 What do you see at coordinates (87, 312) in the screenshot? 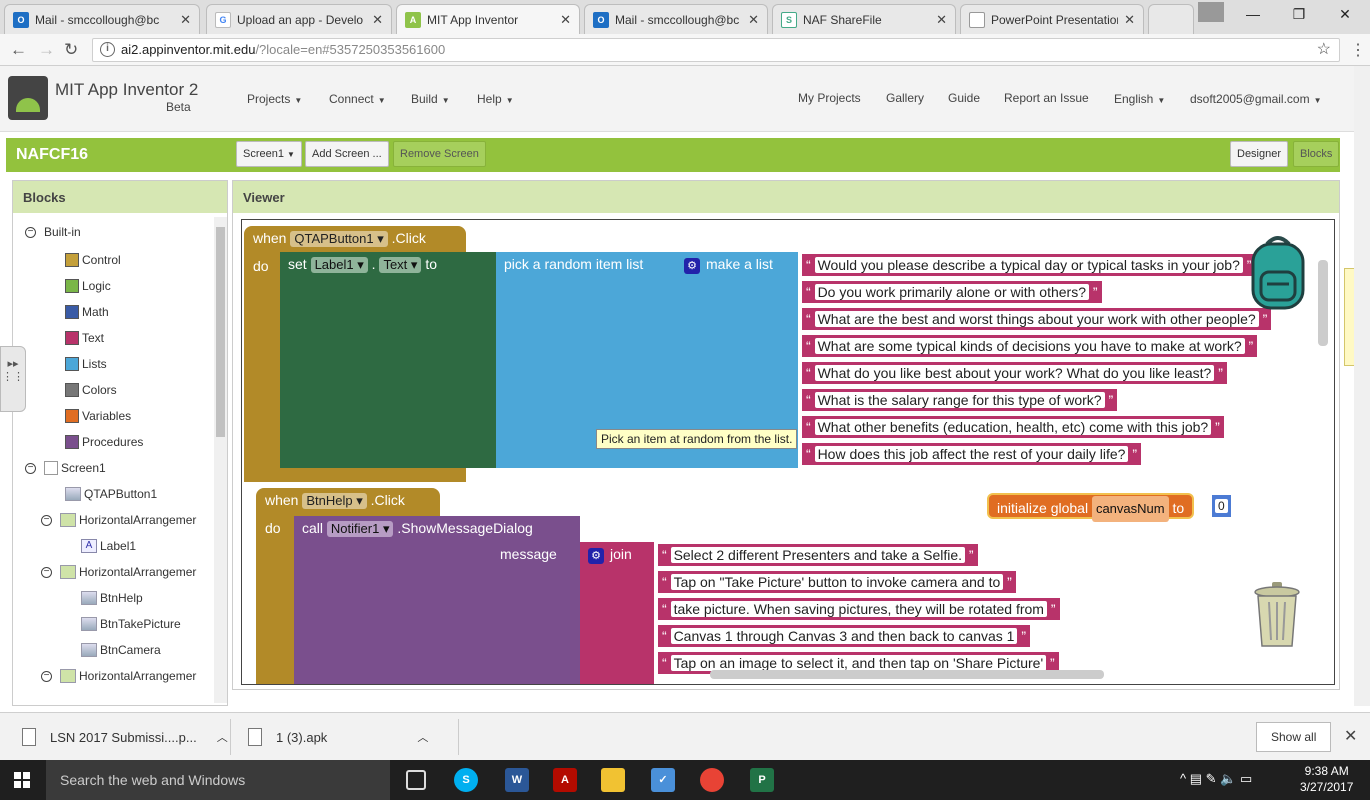
I see `tree-item-math: Math` at bounding box center [87, 312].